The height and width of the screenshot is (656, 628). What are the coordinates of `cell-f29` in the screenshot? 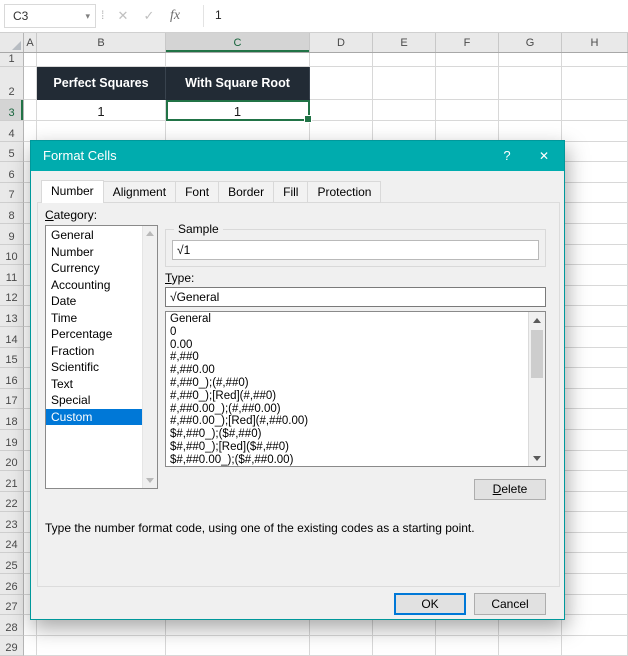 It's located at (467, 645).